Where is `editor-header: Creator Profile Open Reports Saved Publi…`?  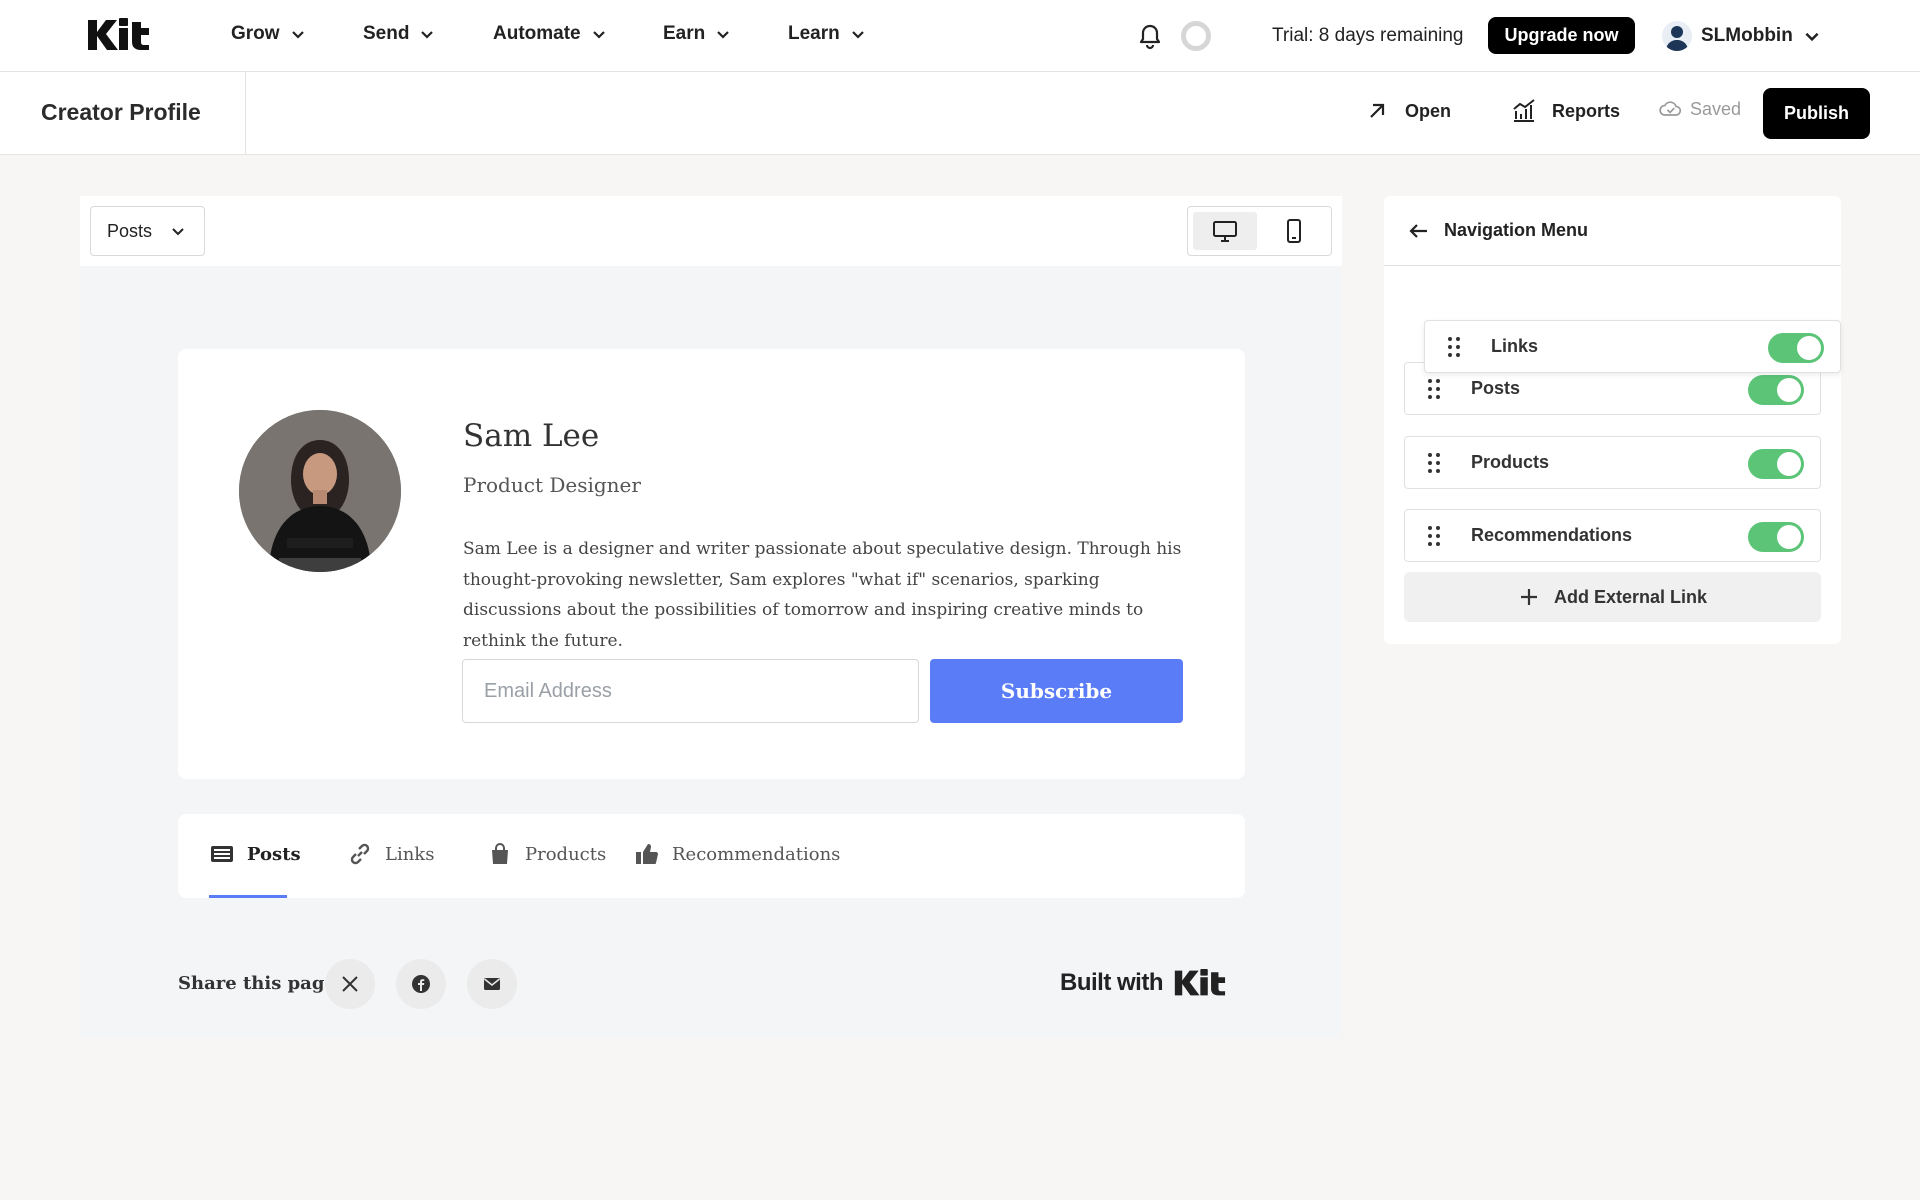
editor-header: Creator Profile Open Reports Saved Publi… is located at coordinates (960, 113).